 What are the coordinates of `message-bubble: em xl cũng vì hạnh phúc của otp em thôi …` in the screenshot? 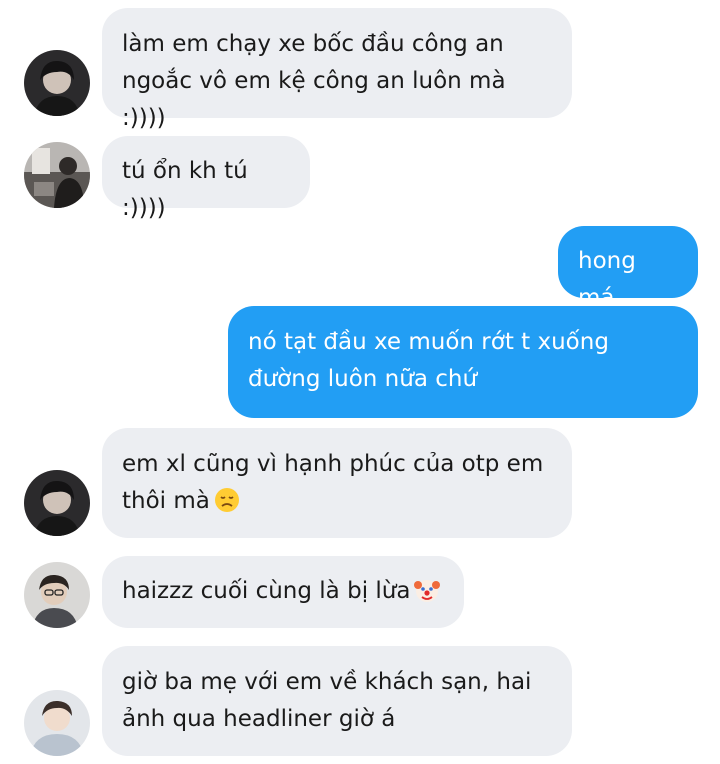 It's located at (337, 483).